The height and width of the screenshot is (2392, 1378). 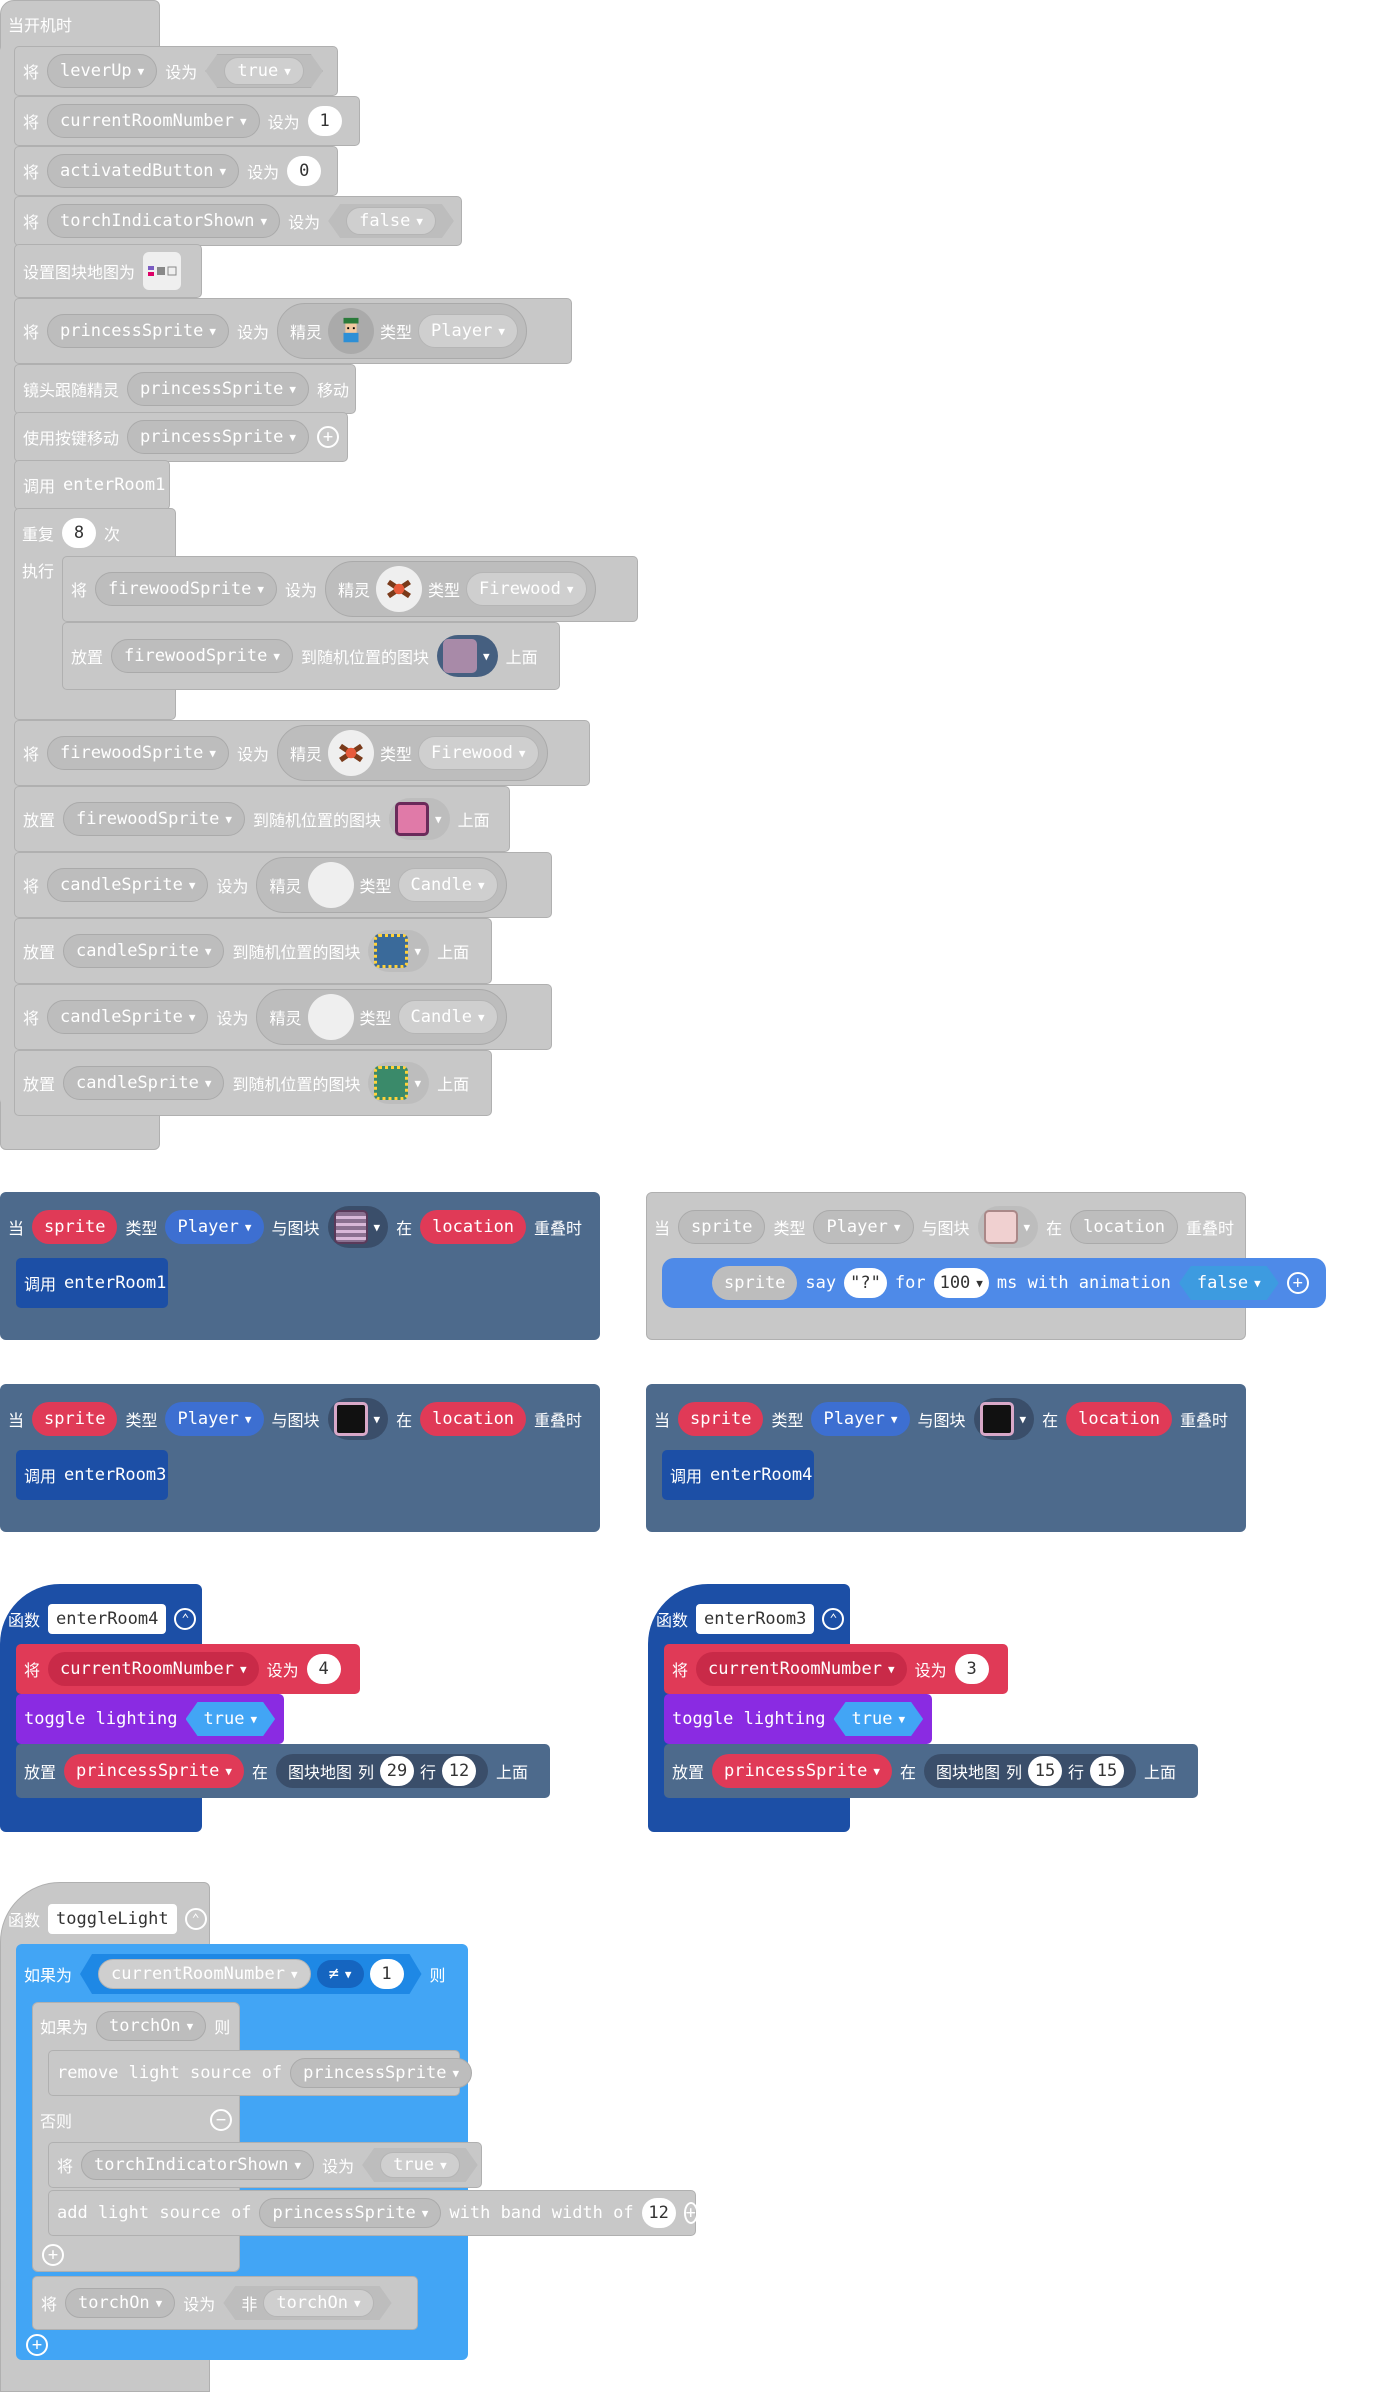 What do you see at coordinates (198, 2165) in the screenshot?
I see `var-dropdown: torchIndicatorShown ▼` at bounding box center [198, 2165].